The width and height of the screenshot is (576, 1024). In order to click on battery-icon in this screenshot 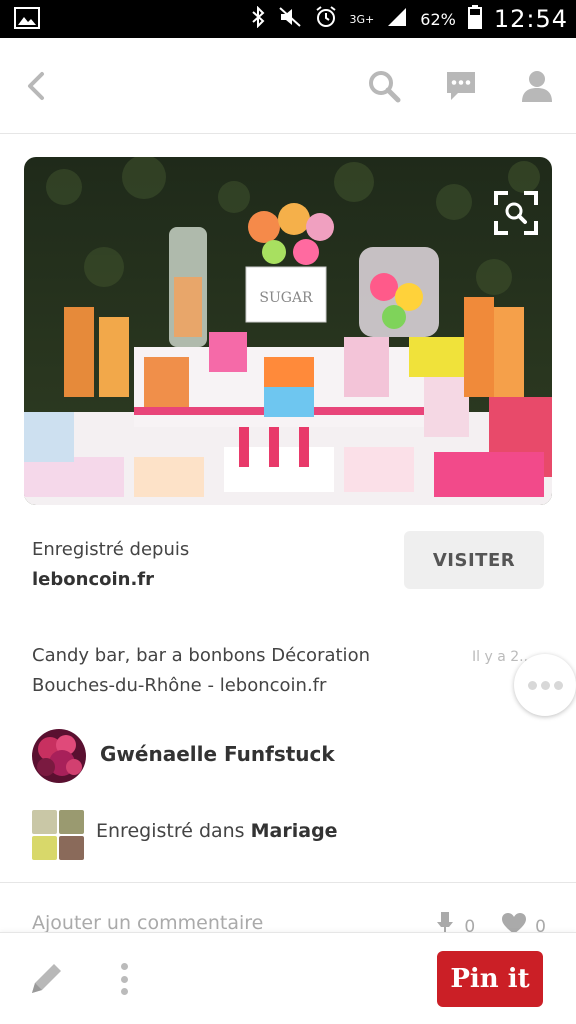, I will do `click(474, 19)`.